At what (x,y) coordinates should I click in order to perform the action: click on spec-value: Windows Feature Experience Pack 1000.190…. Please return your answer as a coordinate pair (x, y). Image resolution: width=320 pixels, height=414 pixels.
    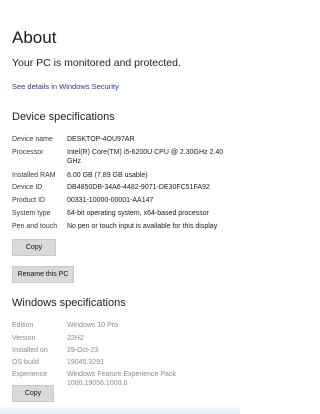
    Looking at the image, I should click on (121, 379).